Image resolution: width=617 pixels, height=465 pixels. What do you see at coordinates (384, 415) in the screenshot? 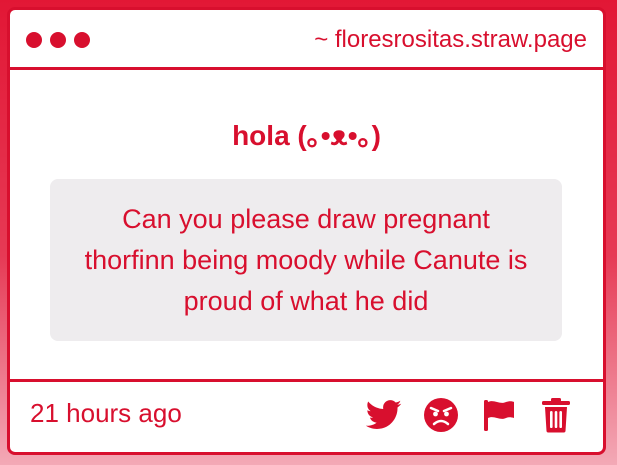
I see `twitter-icon` at bounding box center [384, 415].